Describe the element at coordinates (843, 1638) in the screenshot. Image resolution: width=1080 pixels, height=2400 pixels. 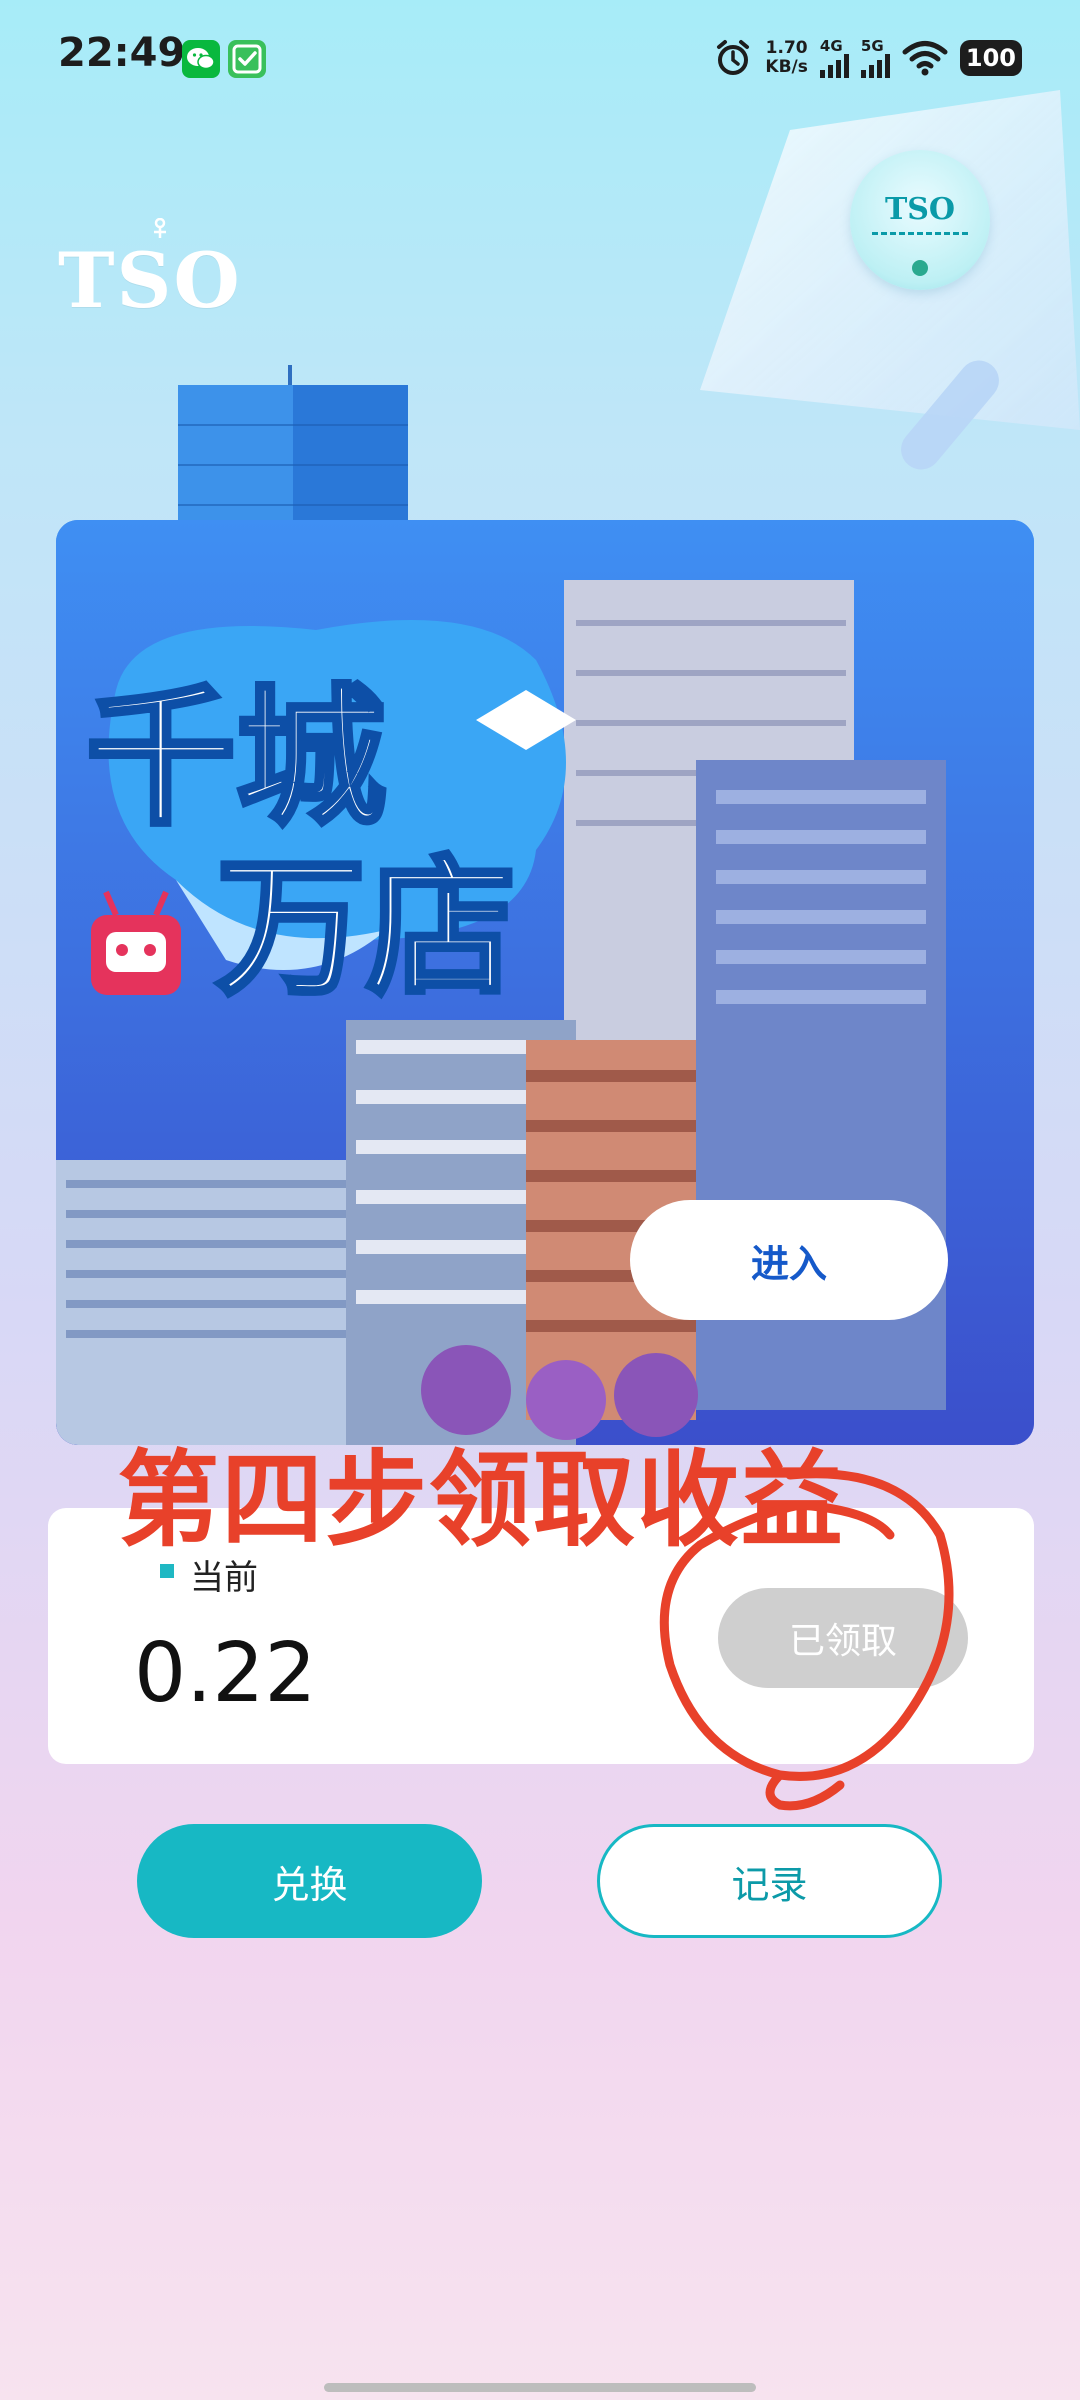
I see `claimed-button: 已领取` at that location.